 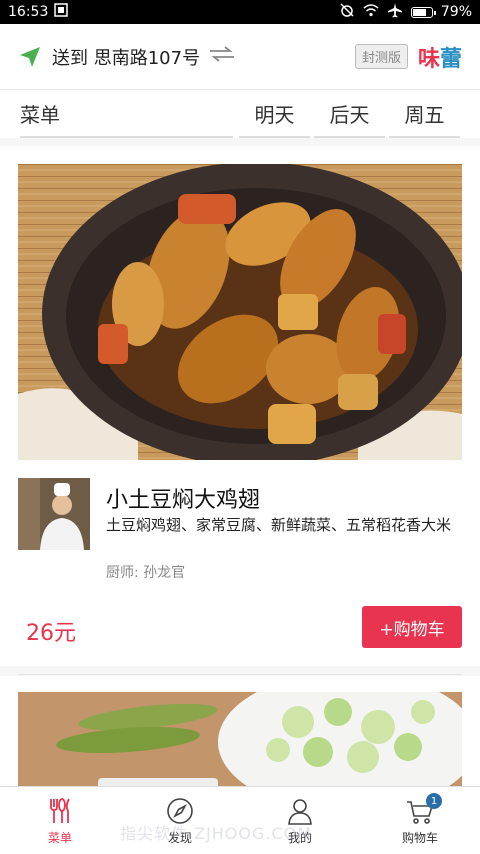 I want to click on logo-part2: 蕾, so click(x=450, y=59).